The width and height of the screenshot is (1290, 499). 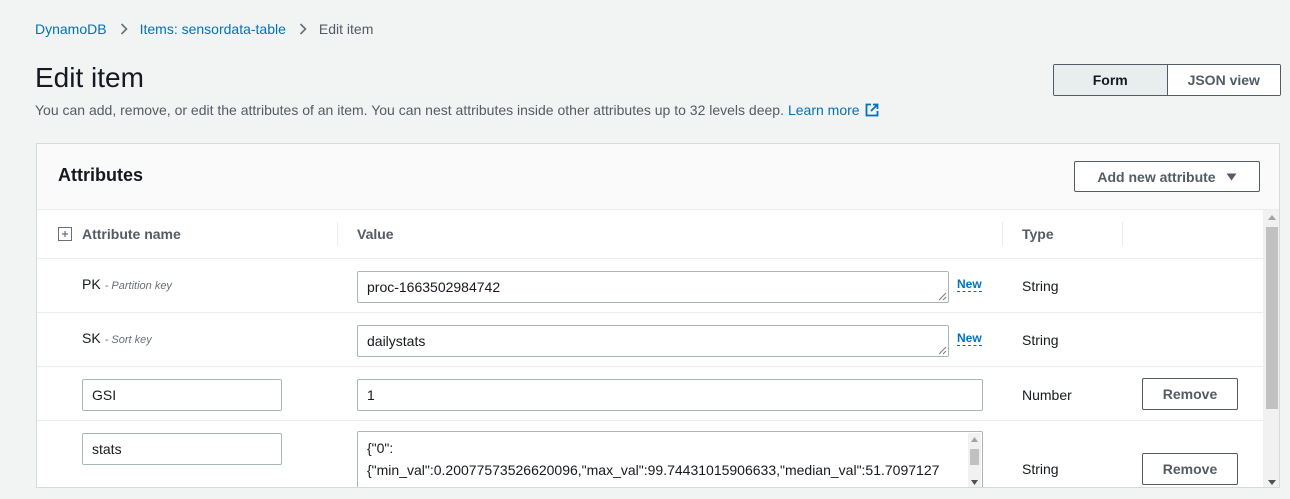 I want to click on gsi-name: GSI, so click(x=104, y=395).